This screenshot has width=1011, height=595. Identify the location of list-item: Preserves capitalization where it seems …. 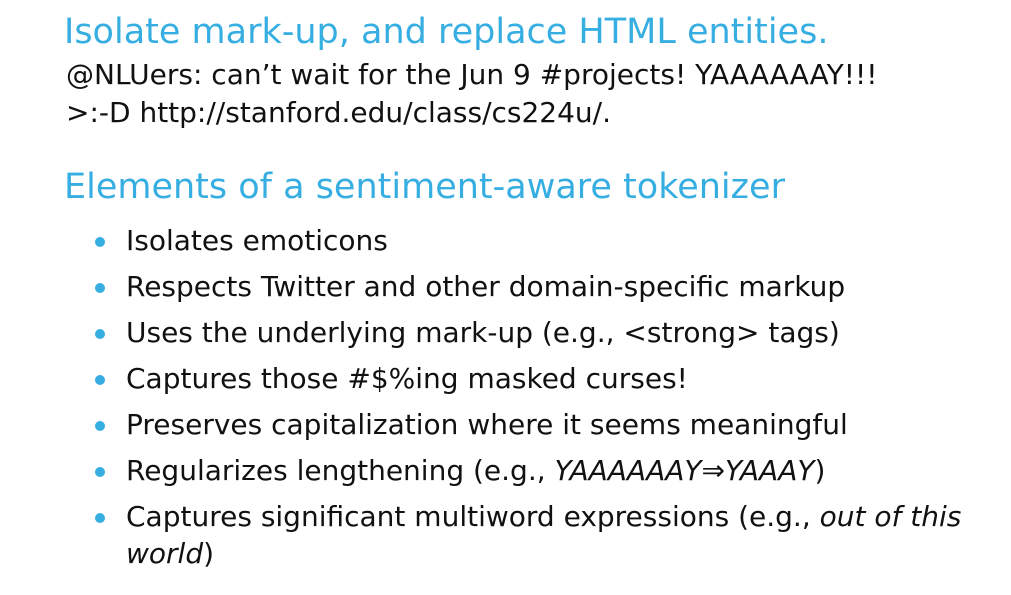
(549, 425).